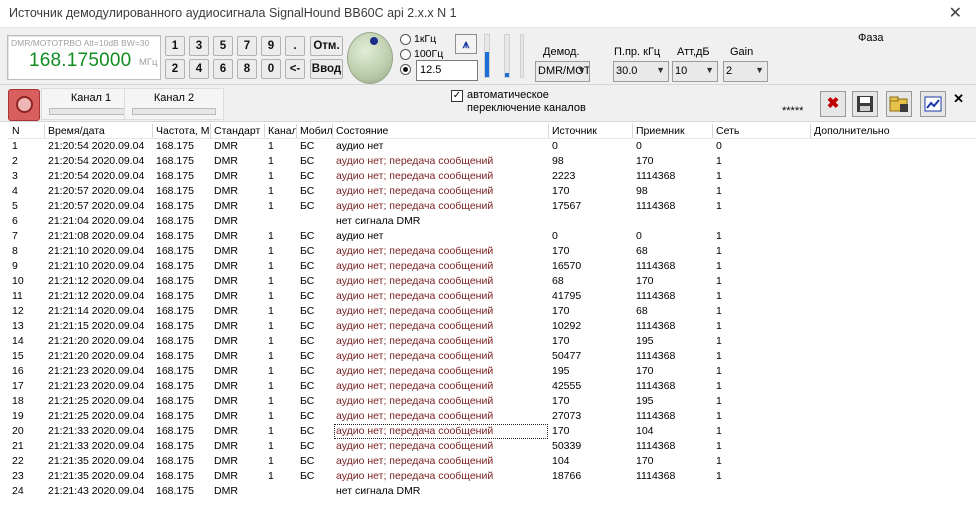 Image resolution: width=976 pixels, height=505 pixels. Describe the element at coordinates (695, 71) in the screenshot. I see `attenuation-select: 10 ▼` at that location.